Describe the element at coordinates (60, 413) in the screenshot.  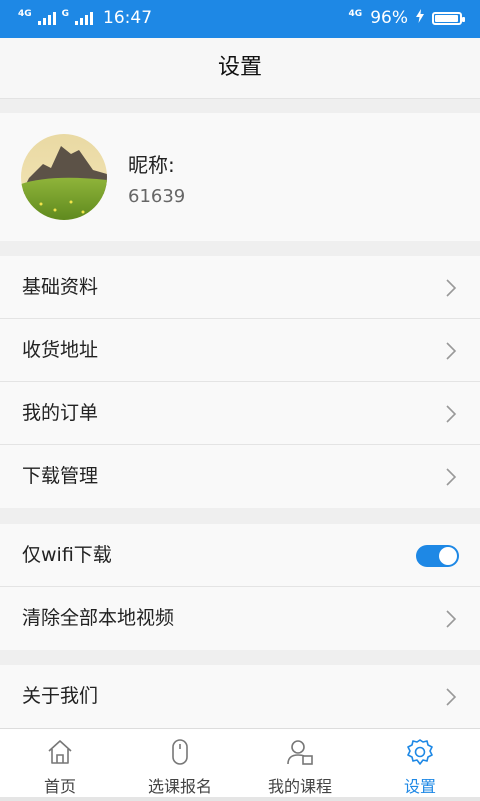
I see `menu-item-label: 我的订单` at that location.